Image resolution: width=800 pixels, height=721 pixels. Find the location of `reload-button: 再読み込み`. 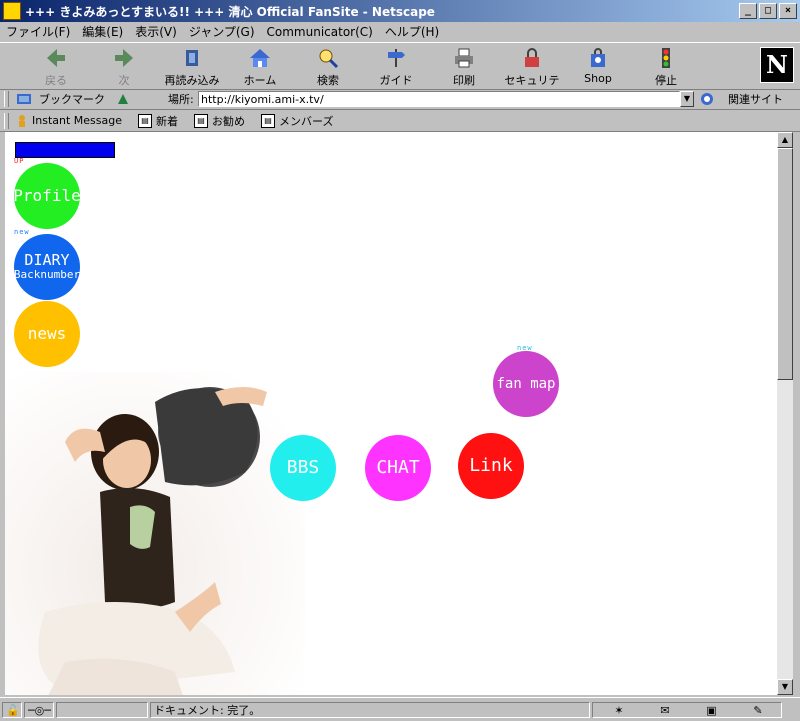

reload-button: 再読み込み is located at coordinates (192, 67).